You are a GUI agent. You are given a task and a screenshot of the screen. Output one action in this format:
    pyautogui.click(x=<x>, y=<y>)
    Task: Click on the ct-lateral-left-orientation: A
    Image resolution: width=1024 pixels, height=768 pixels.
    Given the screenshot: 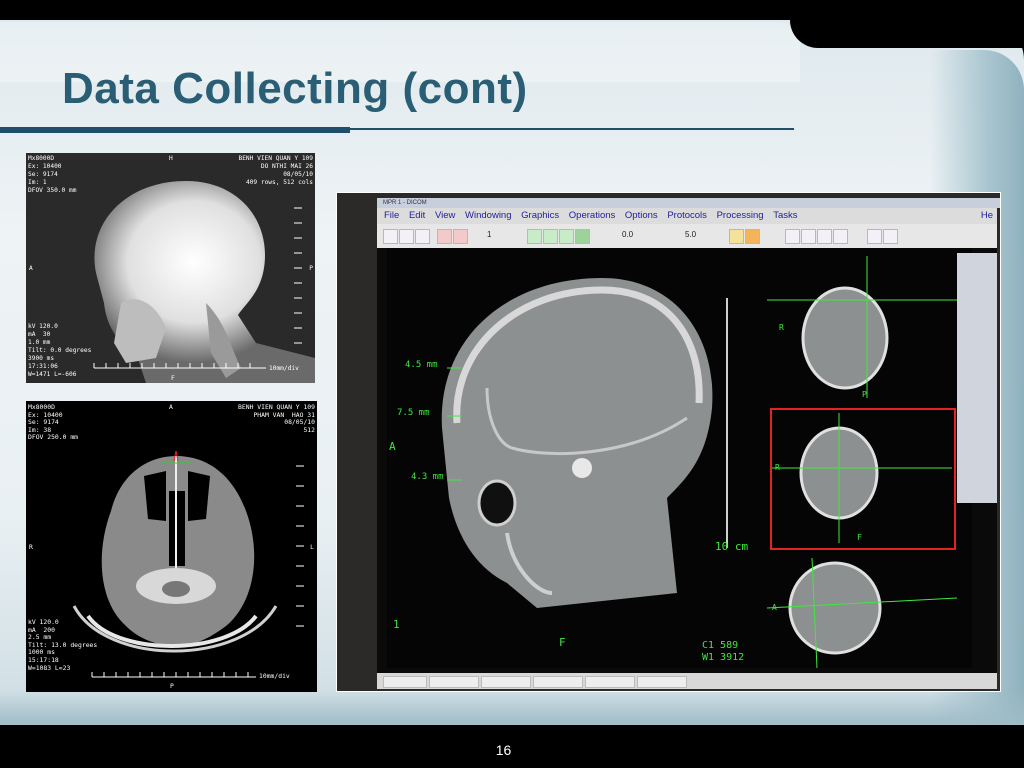 What is the action you would take?
    pyautogui.click(x=31, y=268)
    